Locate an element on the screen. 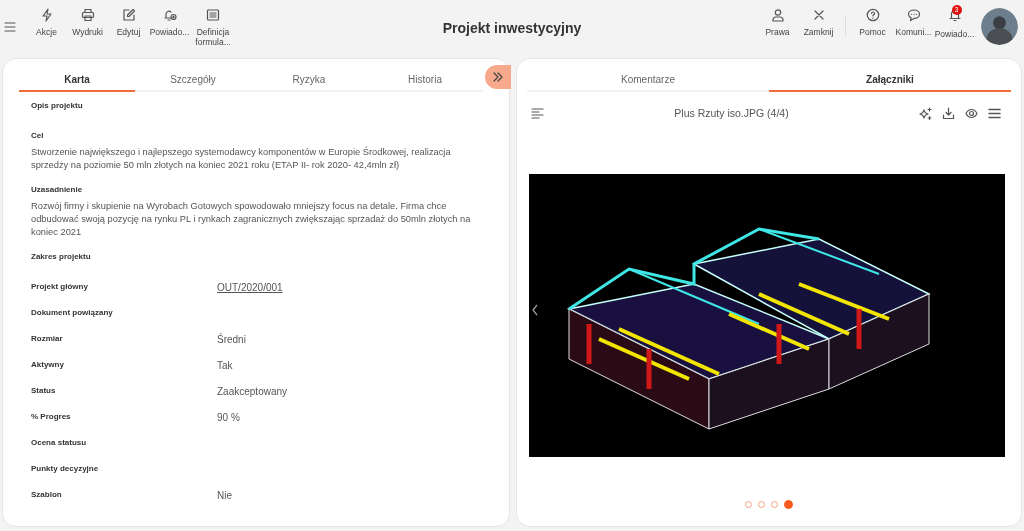 The width and height of the screenshot is (1024, 531). tab: Załączniki is located at coordinates (890, 80).